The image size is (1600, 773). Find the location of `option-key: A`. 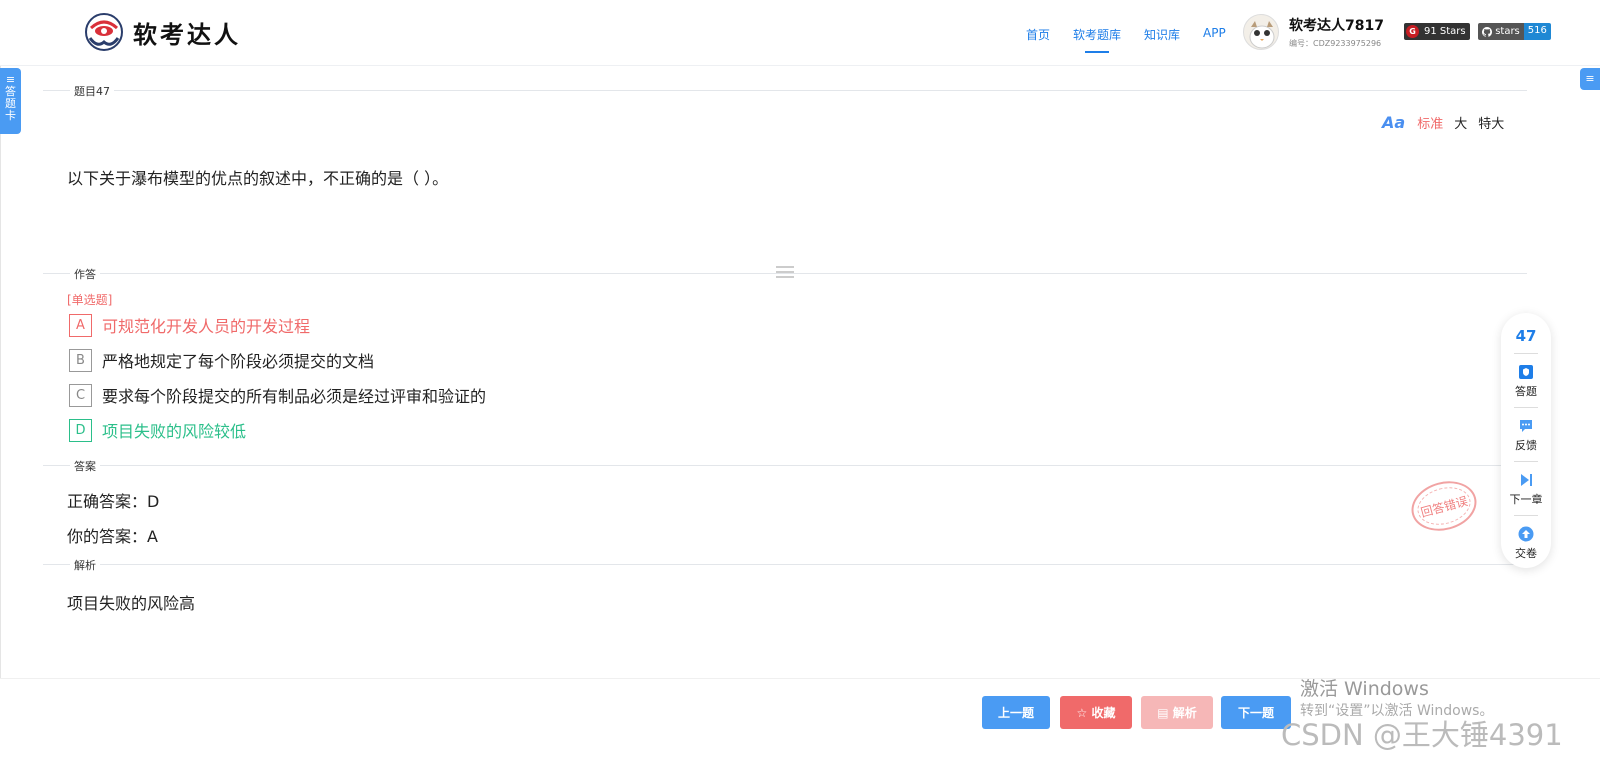

option-key: A is located at coordinates (80, 325).